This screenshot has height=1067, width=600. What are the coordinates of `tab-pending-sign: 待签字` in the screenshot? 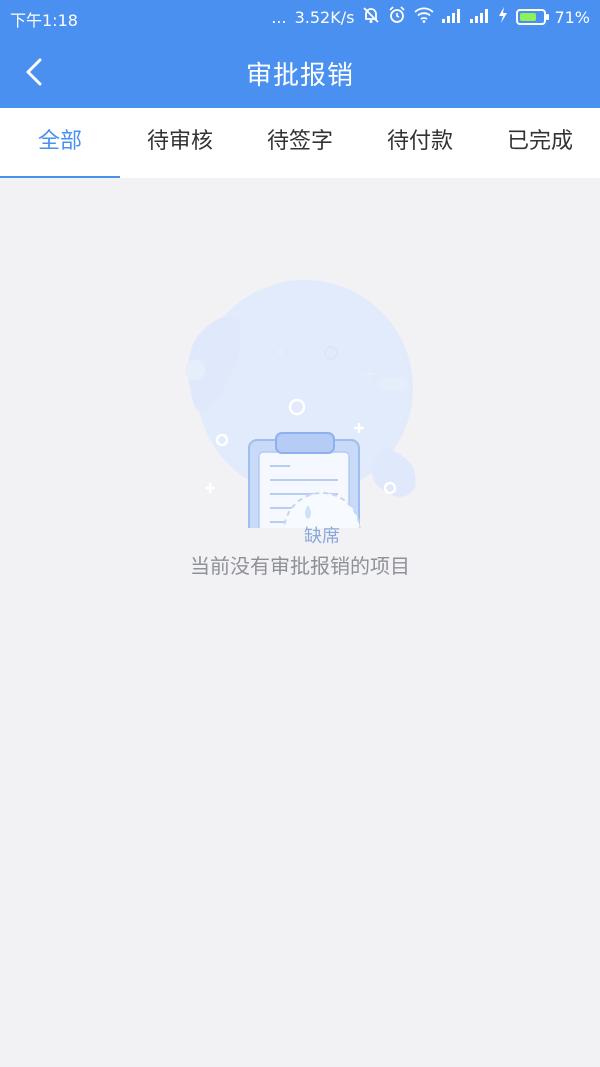 It's located at (300, 143).